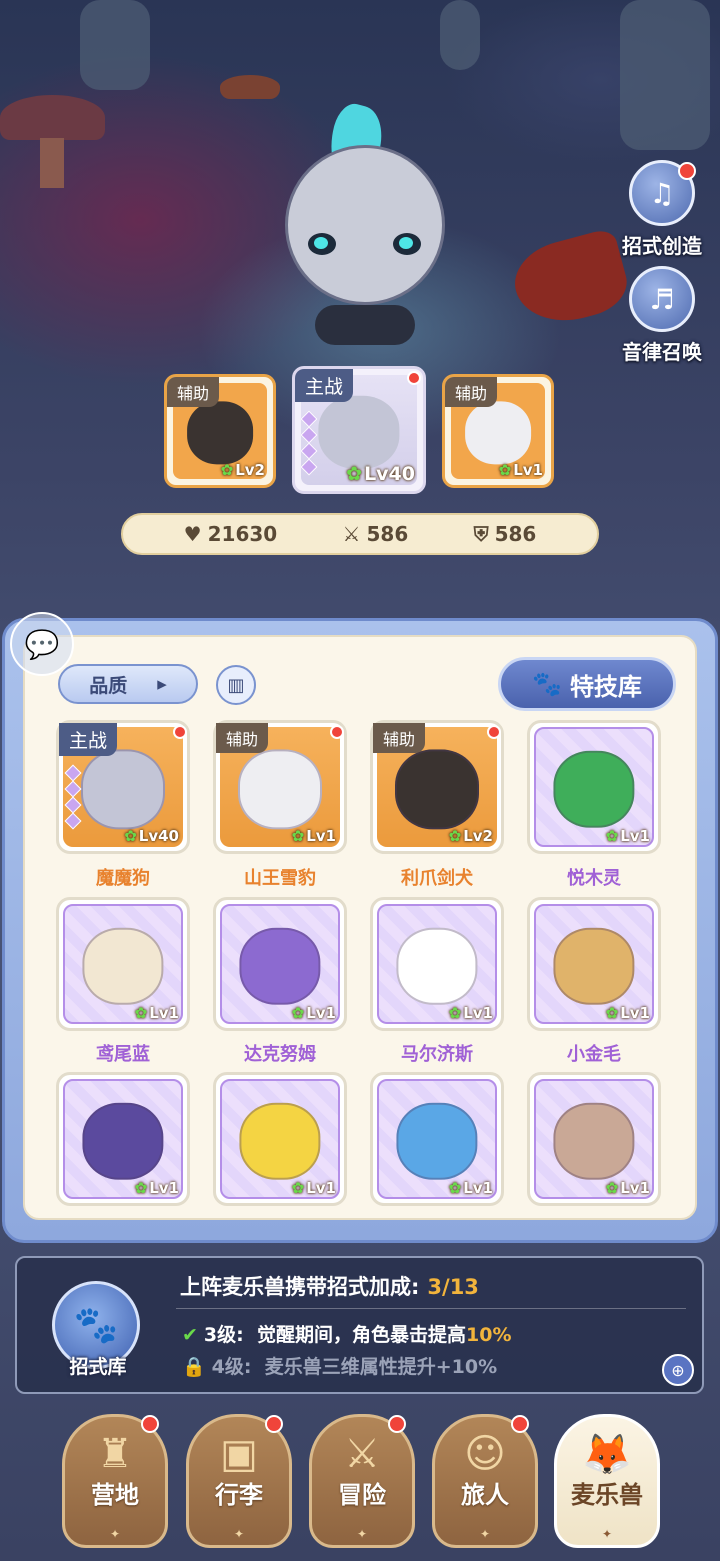  I want to click on pet-name: 马尔济斯, so click(437, 1054).